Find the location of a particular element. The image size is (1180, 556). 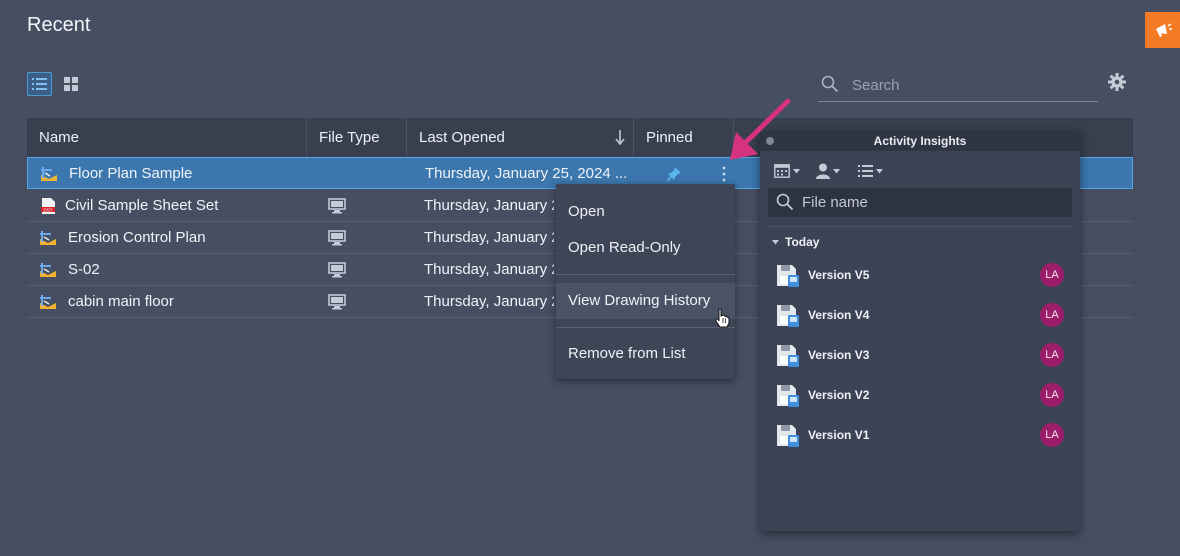

list-view-button is located at coordinates (39, 84).